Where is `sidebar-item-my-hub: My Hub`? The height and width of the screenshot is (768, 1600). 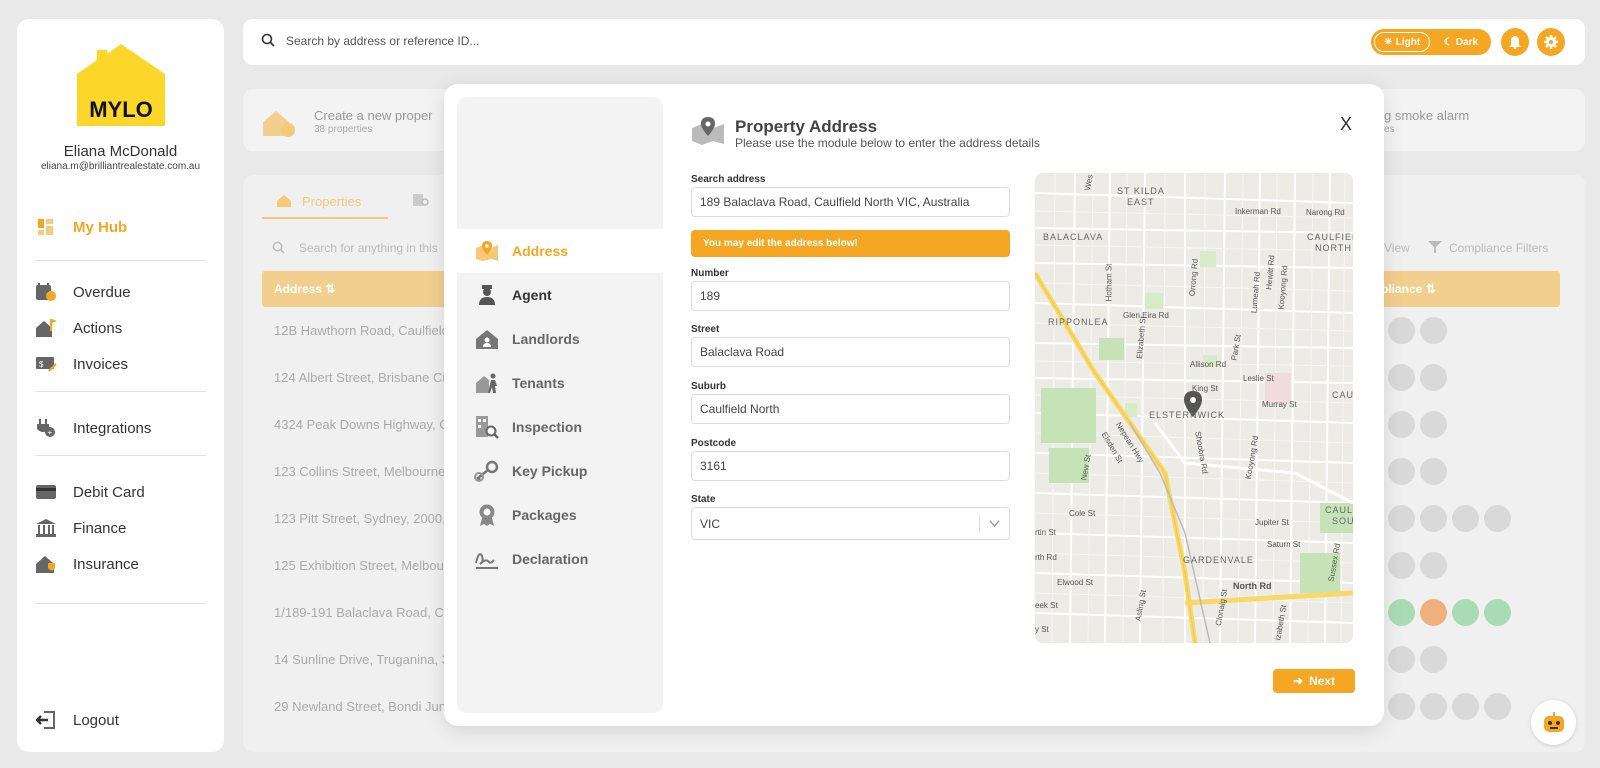
sidebar-item-my-hub: My Hub is located at coordinates (81, 227).